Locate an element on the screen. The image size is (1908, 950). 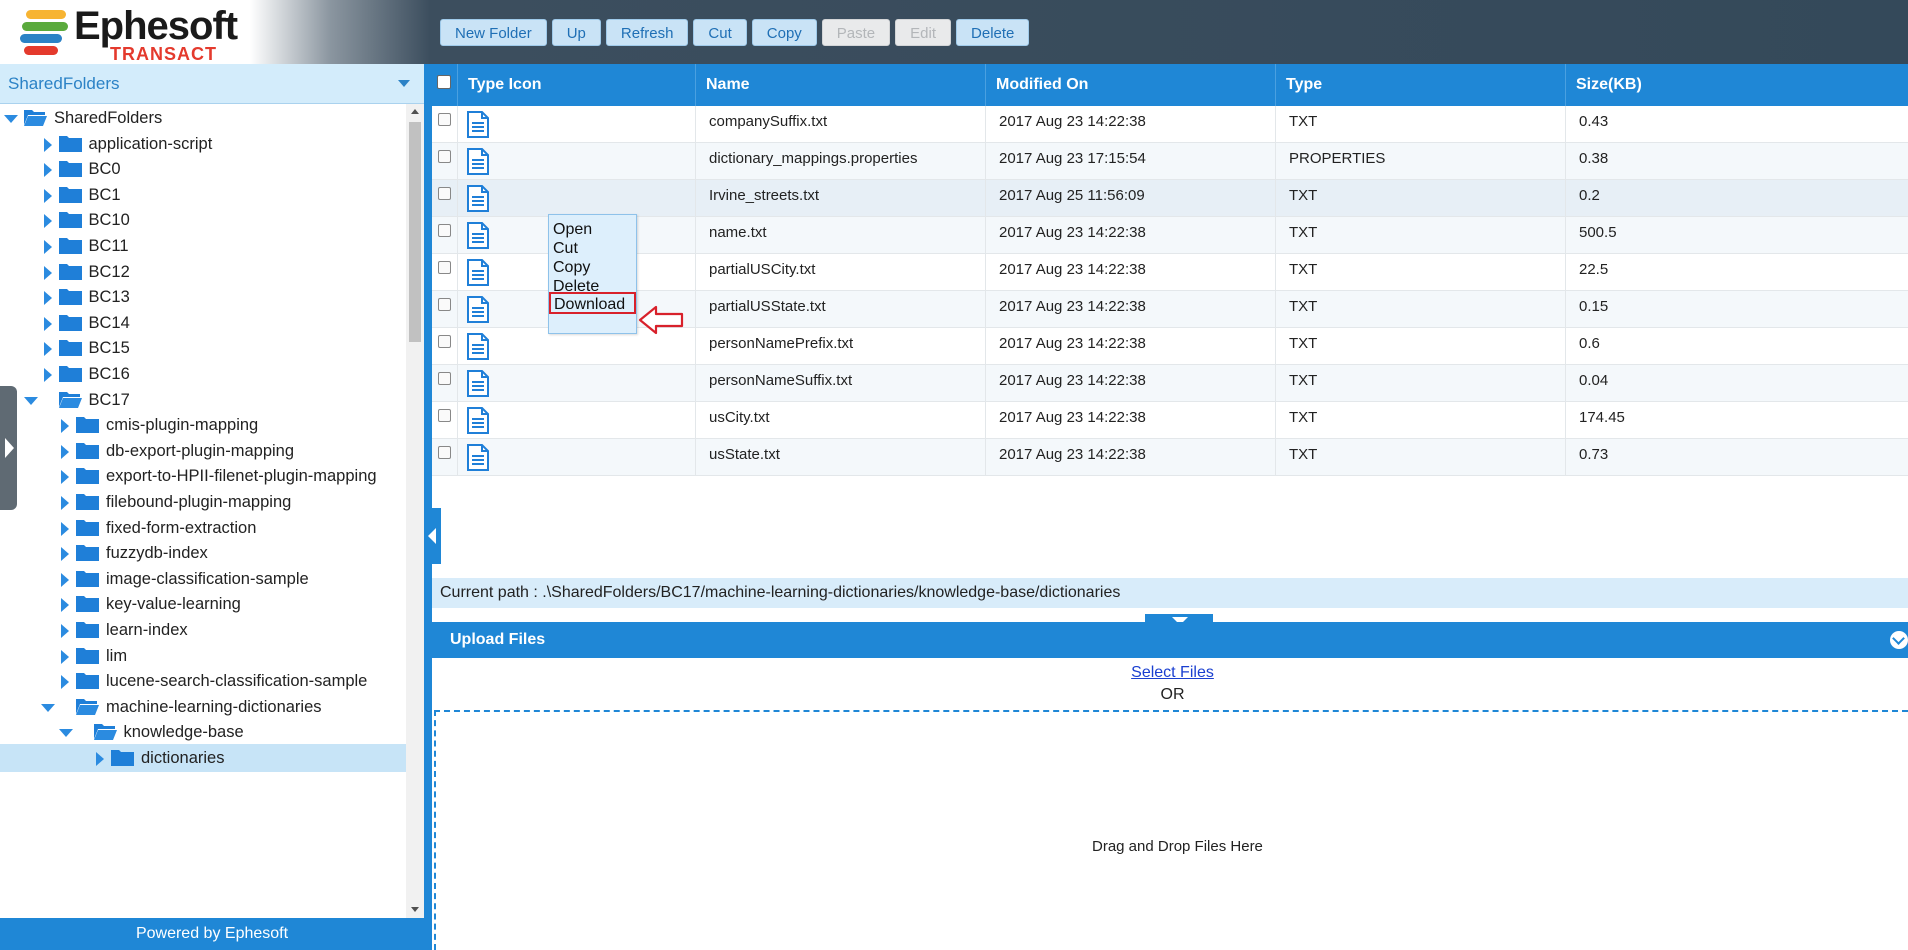
cell-name: dictionary_mappings.properties is located at coordinates (840, 161).